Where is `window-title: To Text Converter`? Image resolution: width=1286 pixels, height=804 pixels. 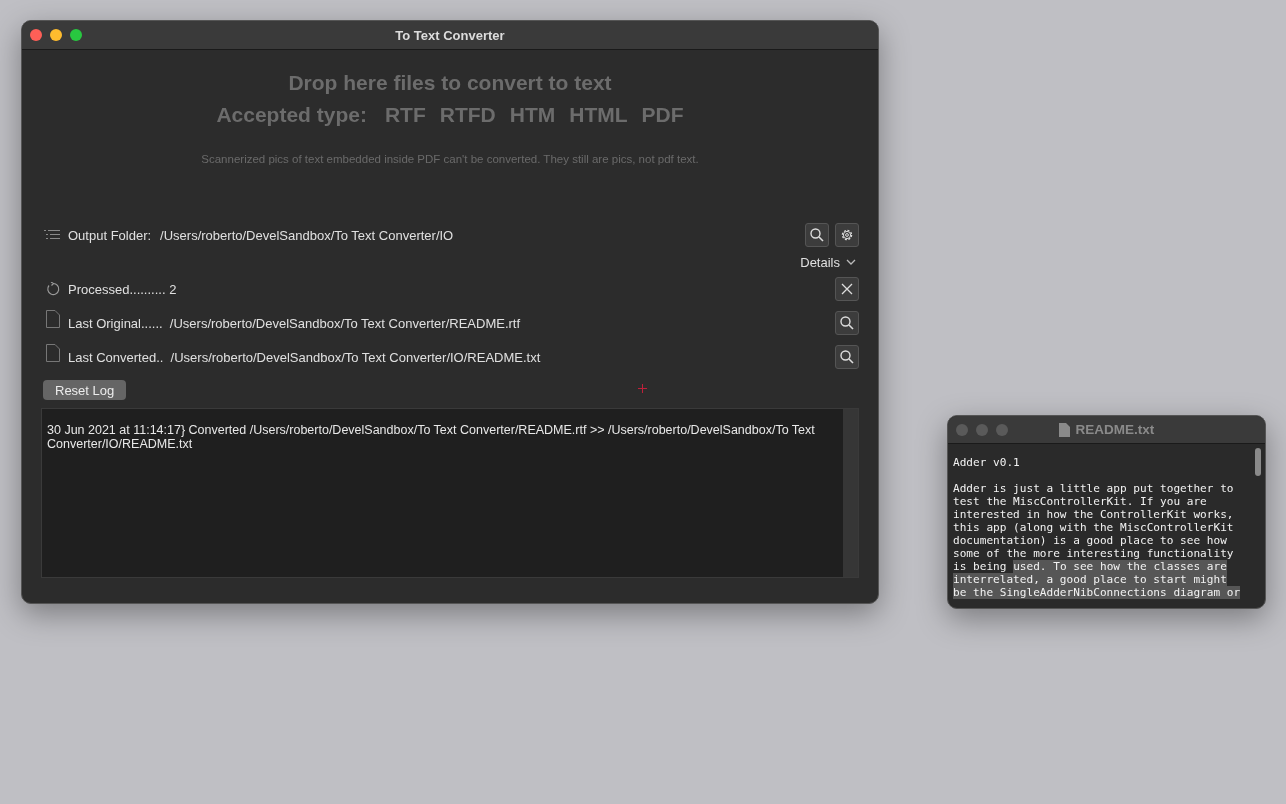 window-title: To Text Converter is located at coordinates (450, 35).